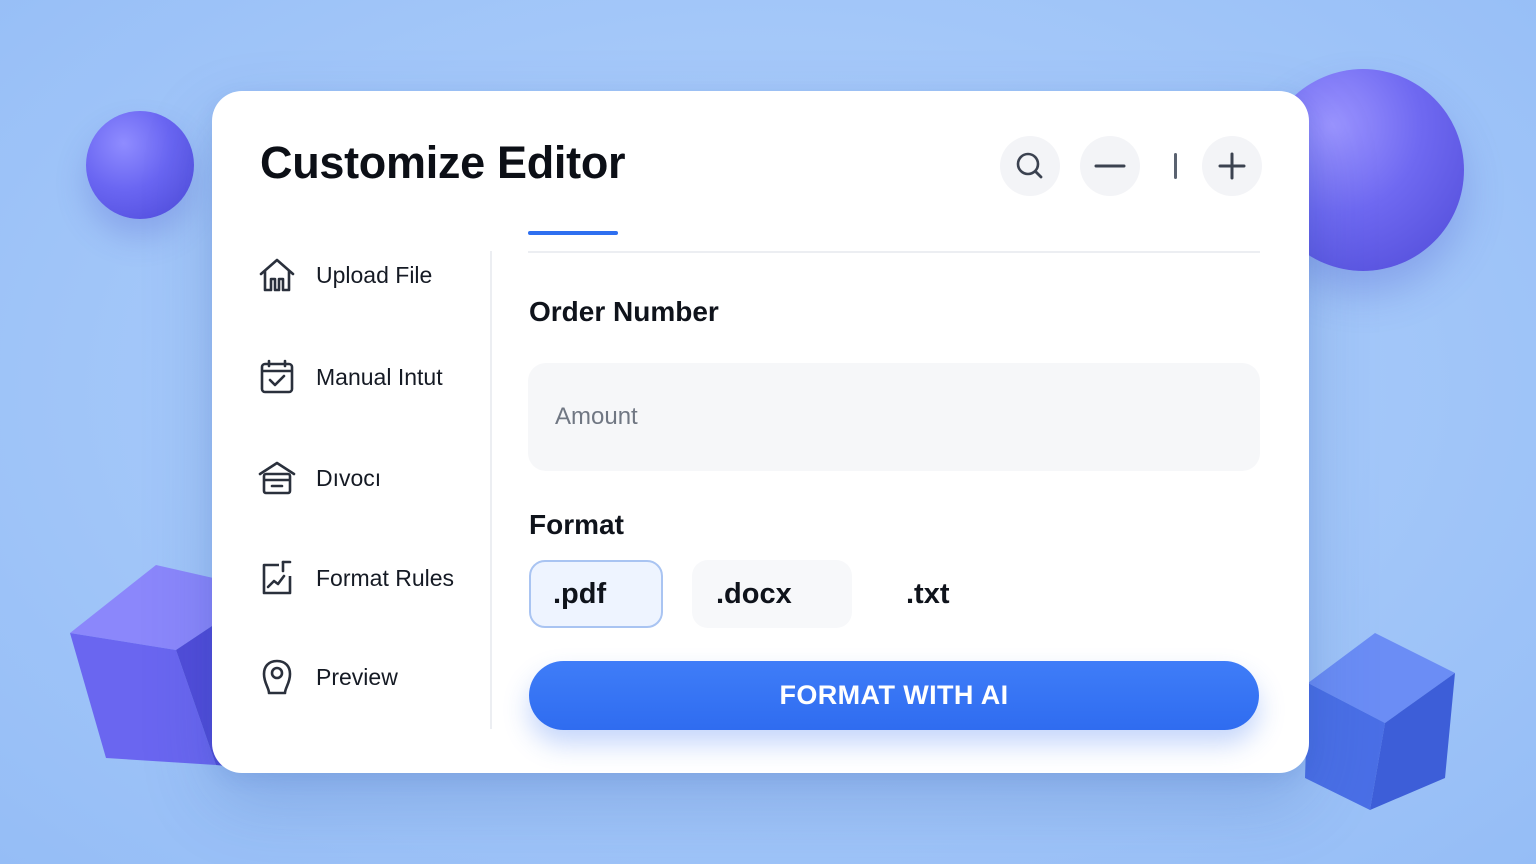 This screenshot has height=864, width=1536. I want to click on header-divider, so click(894, 252).